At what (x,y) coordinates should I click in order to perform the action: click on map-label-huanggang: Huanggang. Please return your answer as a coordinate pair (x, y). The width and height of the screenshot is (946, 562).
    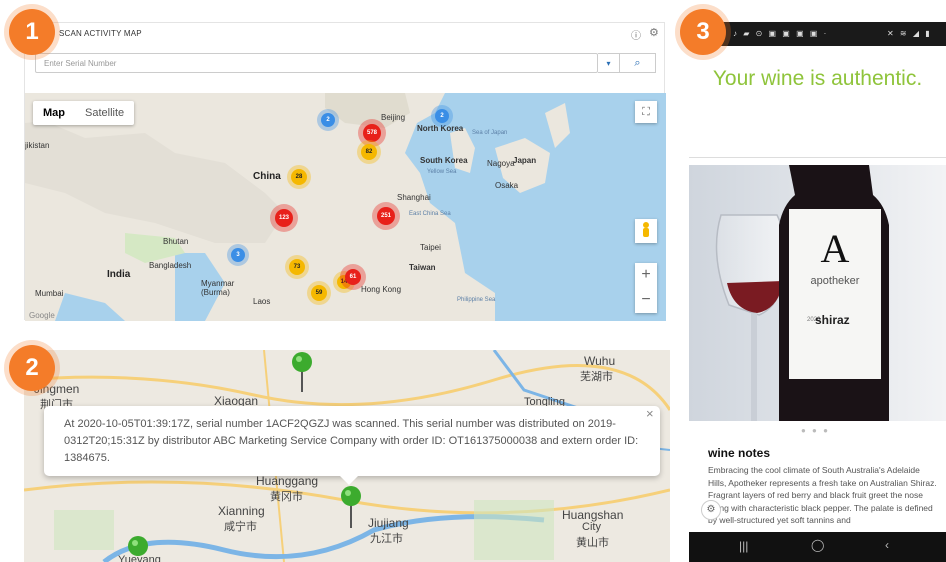
    Looking at the image, I should click on (287, 481).